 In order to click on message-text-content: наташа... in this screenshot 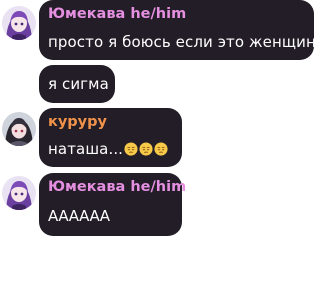, I will do `click(86, 149)`.